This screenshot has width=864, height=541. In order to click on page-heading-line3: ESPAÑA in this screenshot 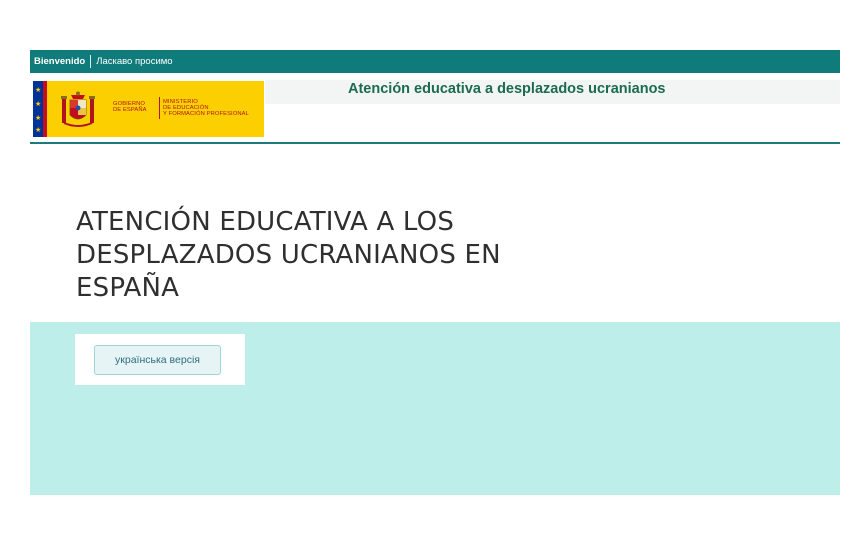, I will do `click(128, 288)`.